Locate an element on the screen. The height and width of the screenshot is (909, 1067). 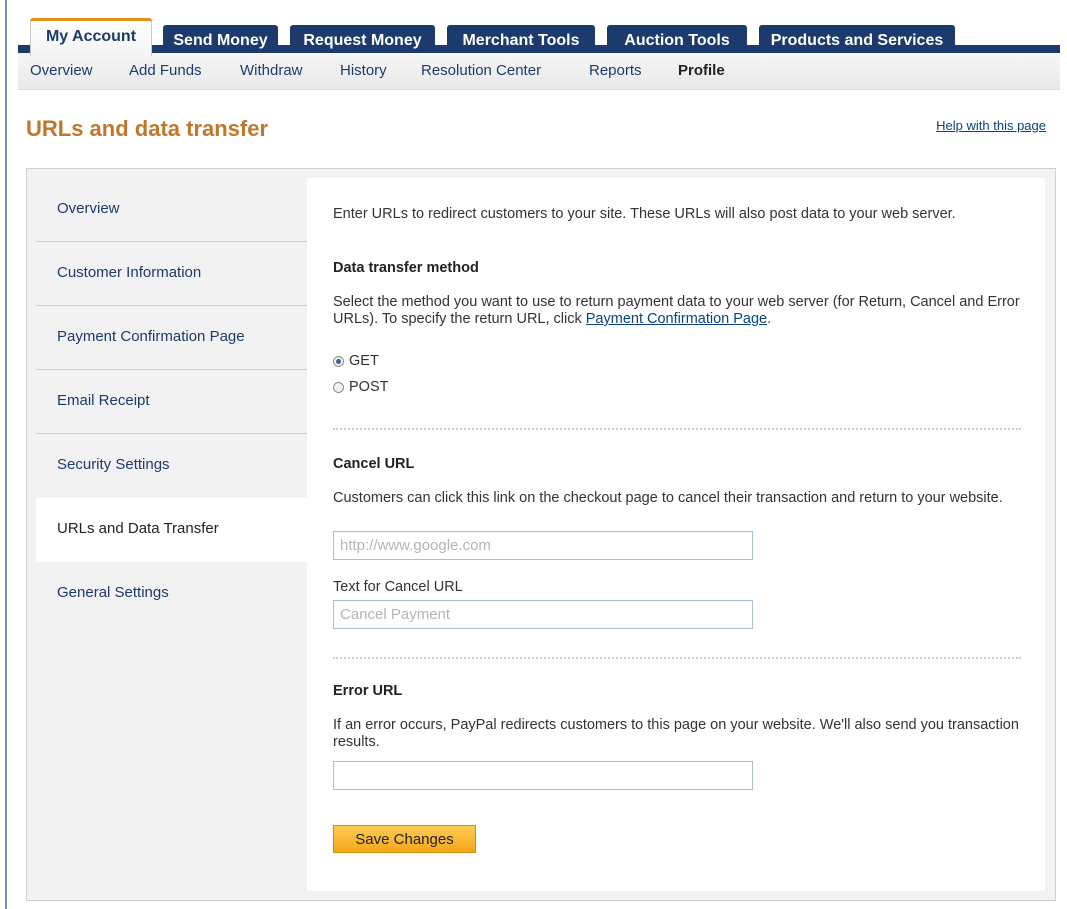
tab-auction-tools: Auction Tools is located at coordinates (677, 39).